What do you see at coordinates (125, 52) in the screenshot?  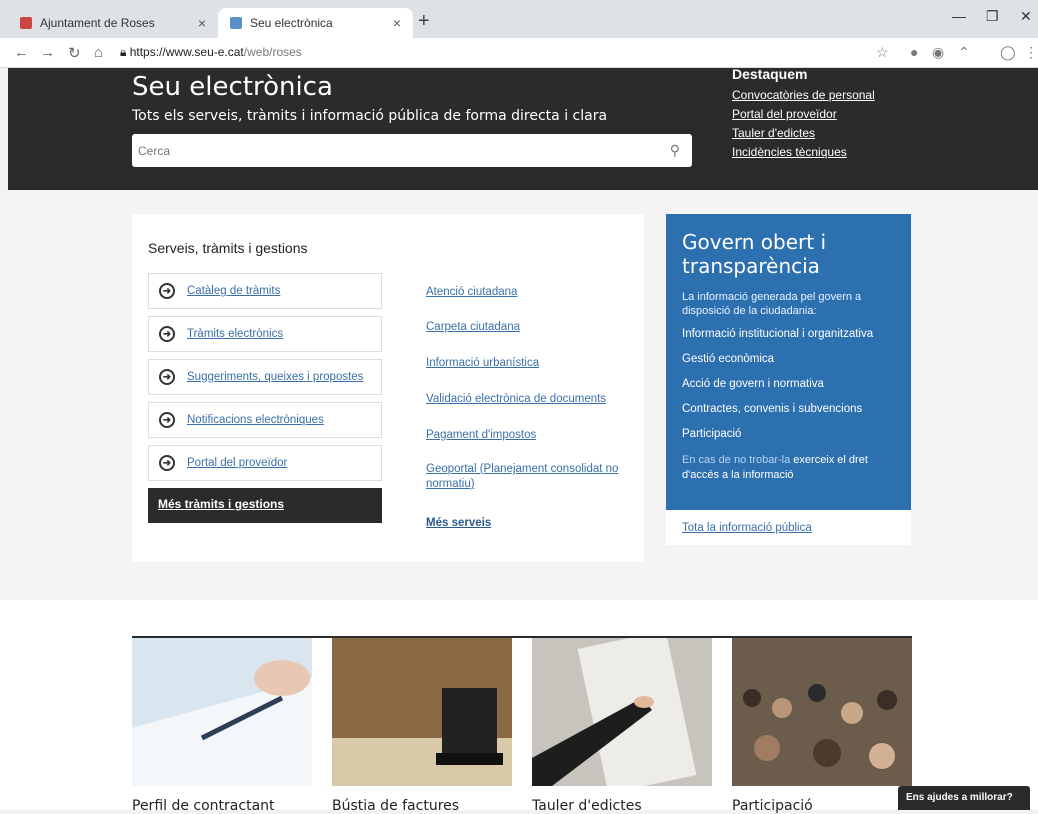 I see `lock-icon: 🔒︎` at bounding box center [125, 52].